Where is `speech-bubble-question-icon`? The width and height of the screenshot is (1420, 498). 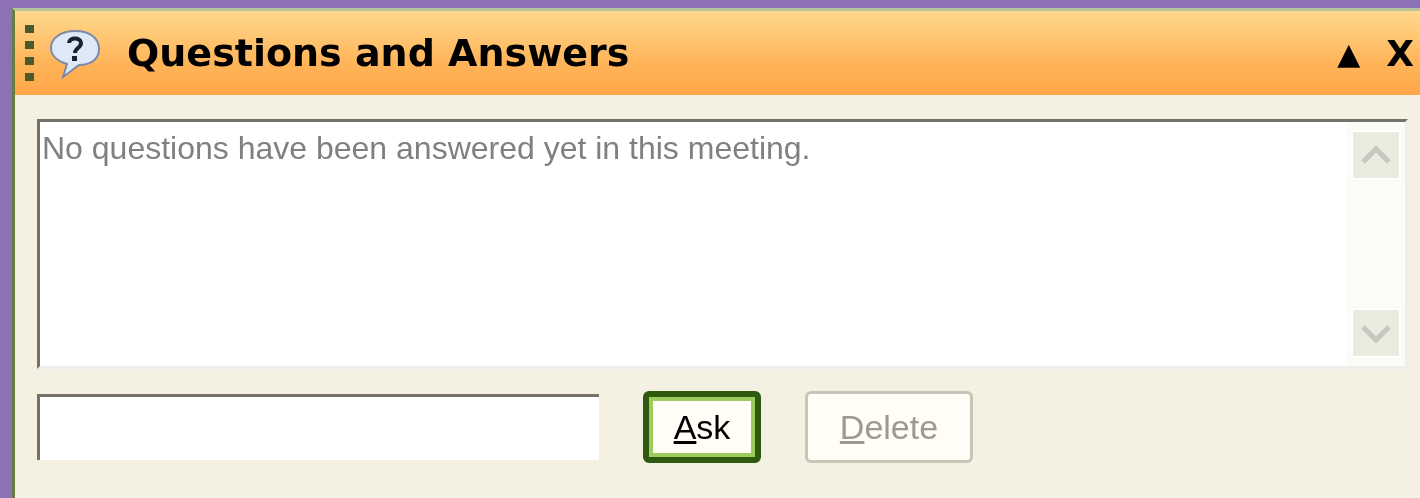
speech-bubble-question-icon is located at coordinates (75, 53).